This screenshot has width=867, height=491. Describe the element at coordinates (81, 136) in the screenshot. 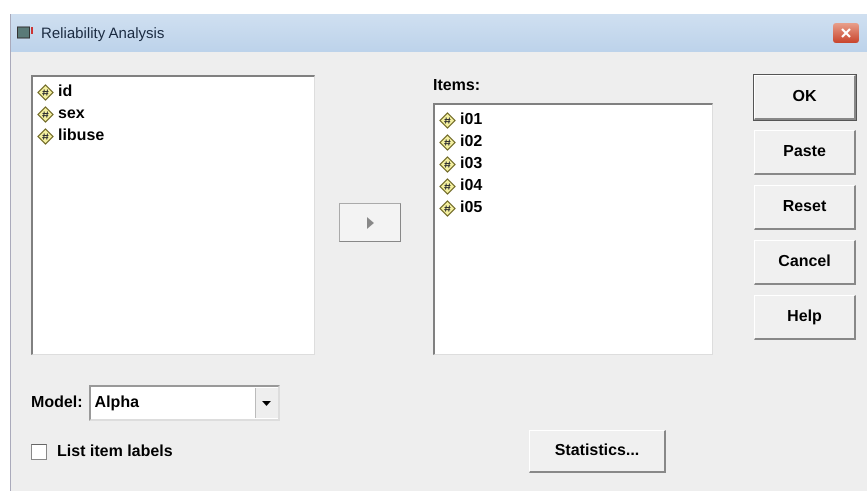

I see `variable-item: libuse` at that location.